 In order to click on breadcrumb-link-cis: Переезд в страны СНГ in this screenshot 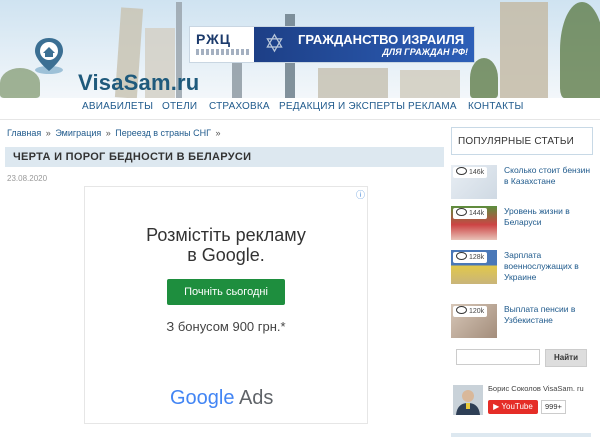, I will do `click(163, 133)`.